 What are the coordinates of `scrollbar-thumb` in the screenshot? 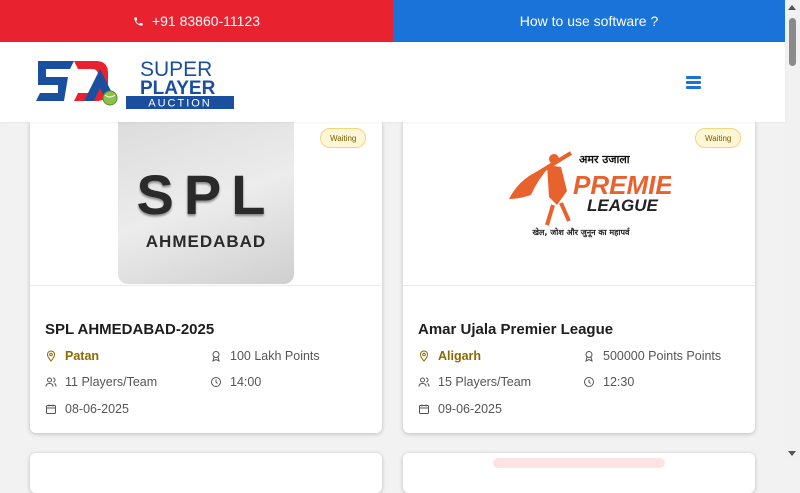 It's located at (792, 42).